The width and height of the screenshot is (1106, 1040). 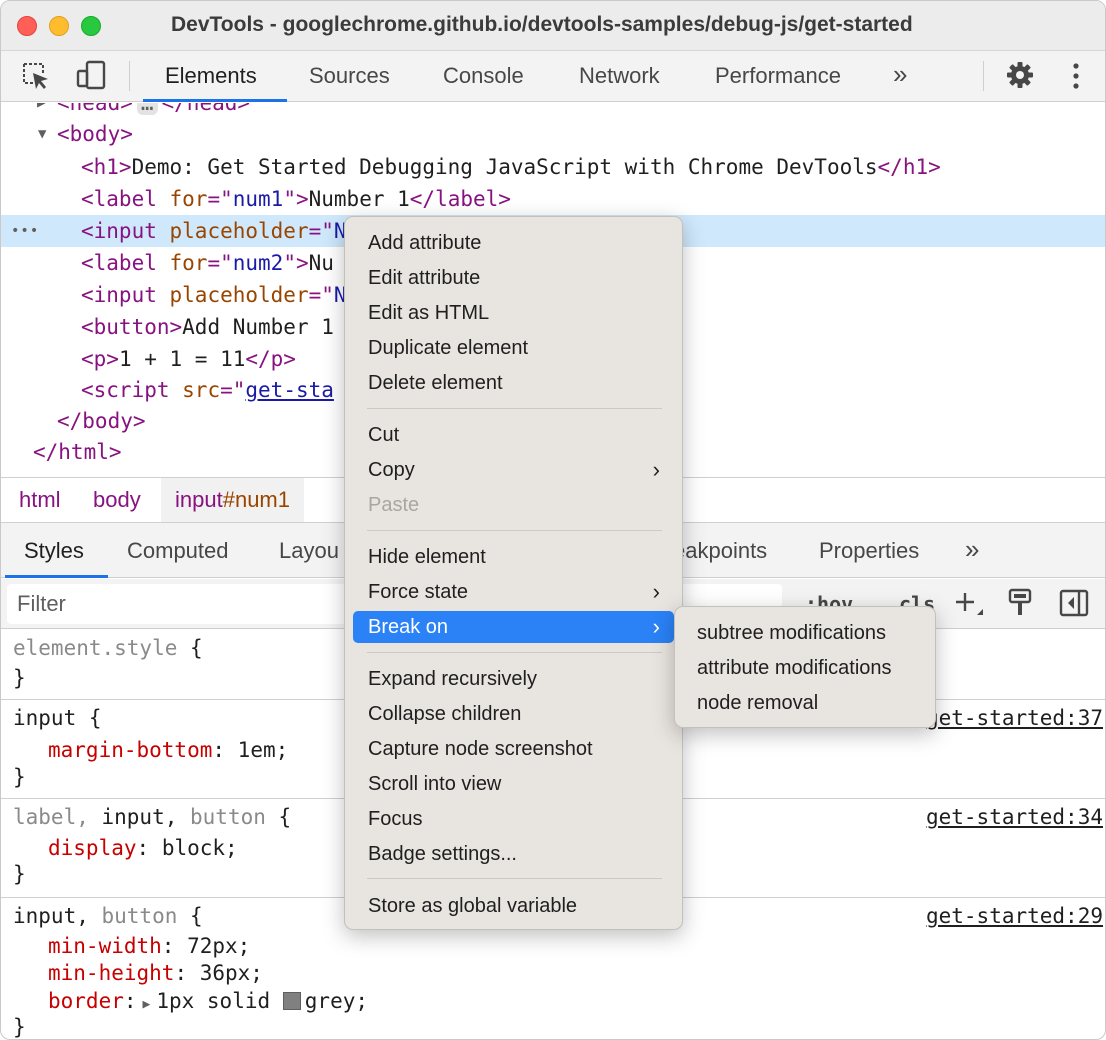 I want to click on menu-item-hide-element: Hide element, so click(x=513, y=557).